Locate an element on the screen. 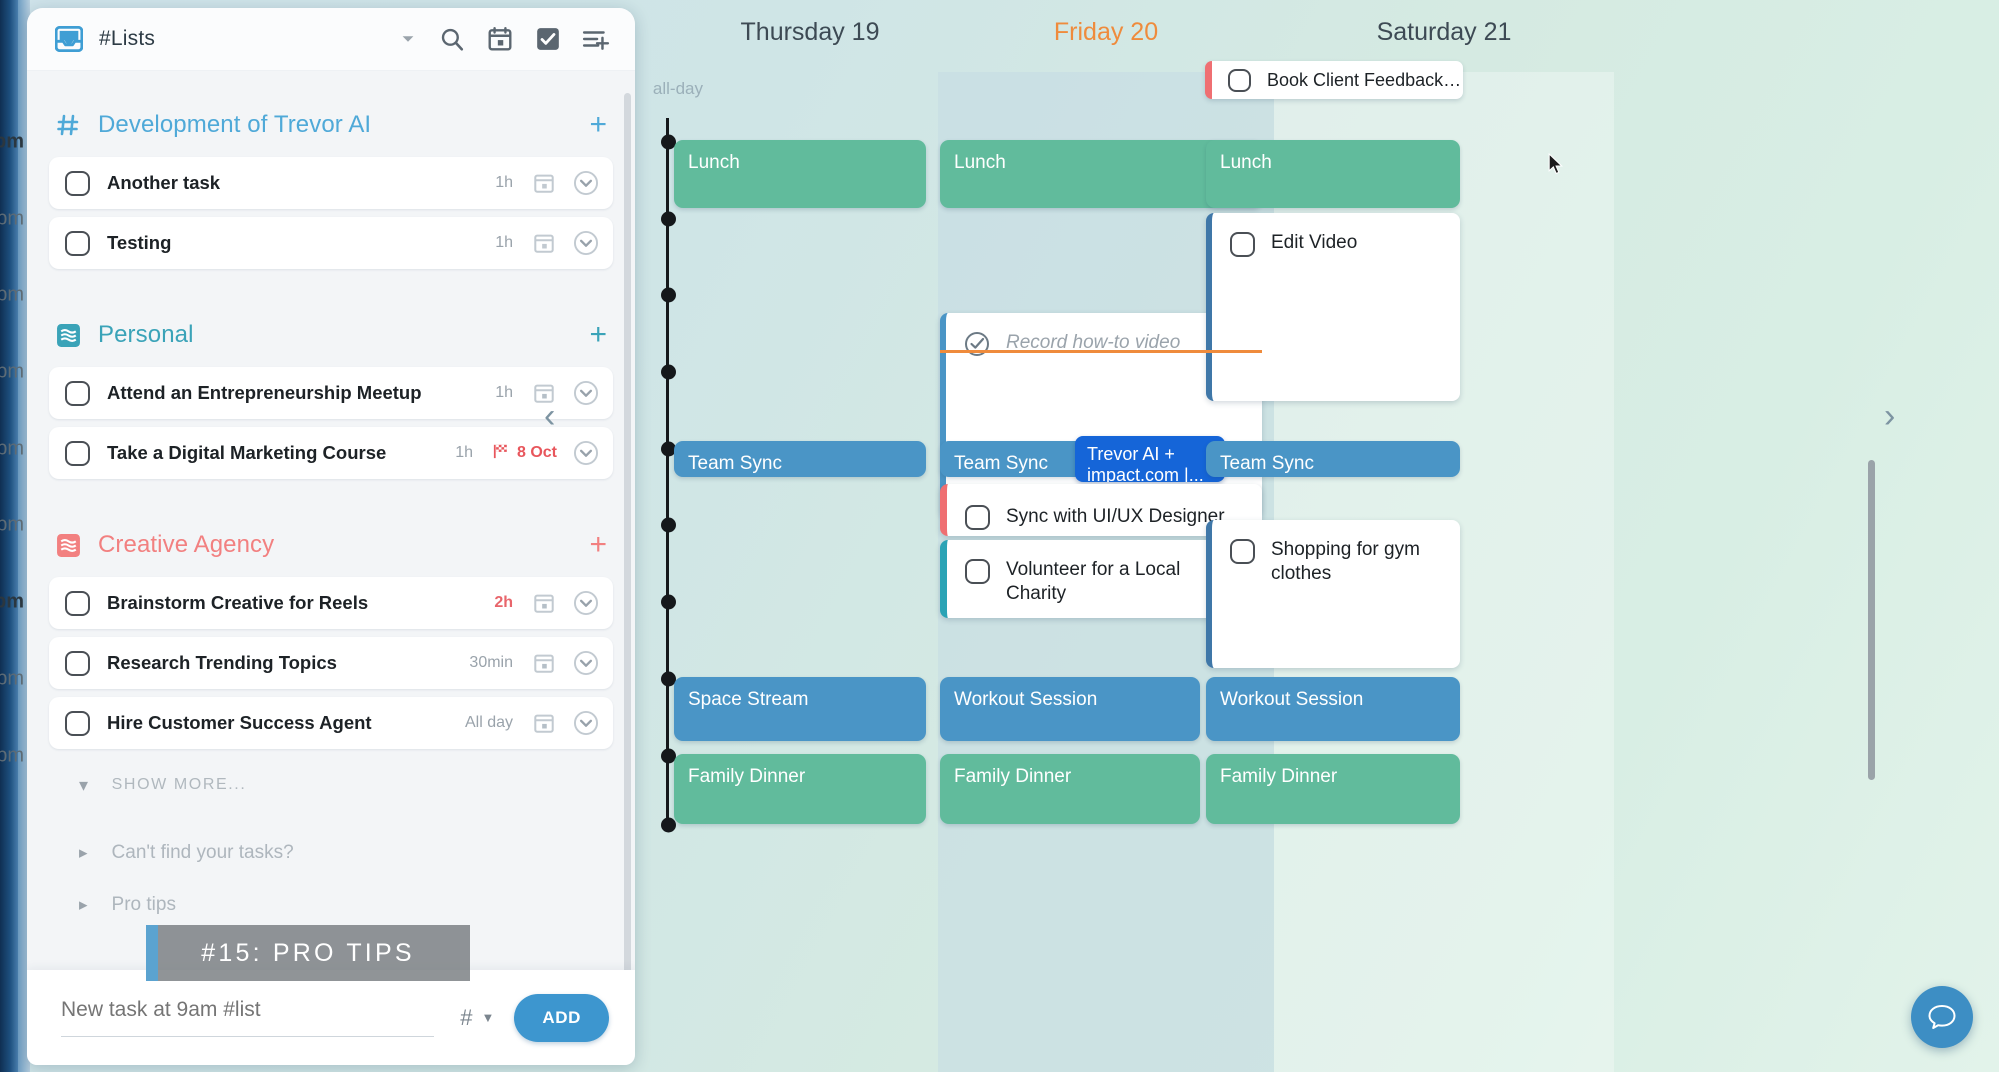  collapsed-section-cant-find-tasks: ▸ Can't find your tasks? is located at coordinates (331, 853).